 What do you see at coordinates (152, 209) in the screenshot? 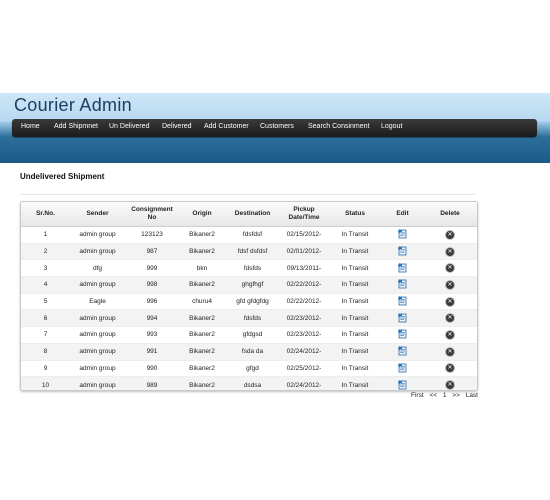
I see `col-header-consignment-line1: Consignment` at bounding box center [152, 209].